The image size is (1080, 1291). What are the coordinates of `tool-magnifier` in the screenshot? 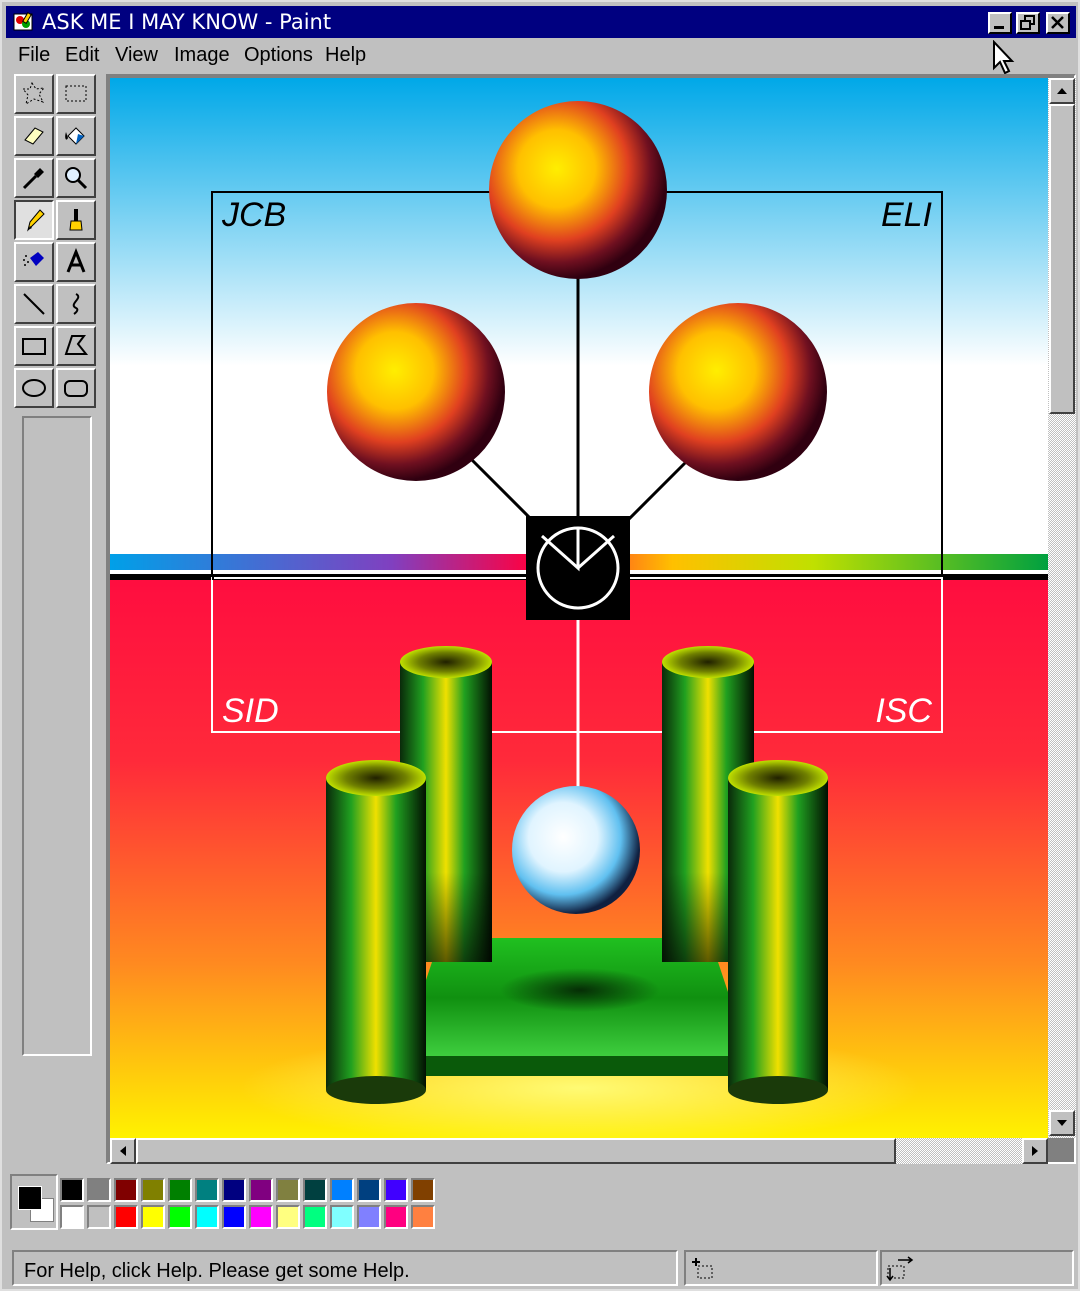 It's located at (76, 178).